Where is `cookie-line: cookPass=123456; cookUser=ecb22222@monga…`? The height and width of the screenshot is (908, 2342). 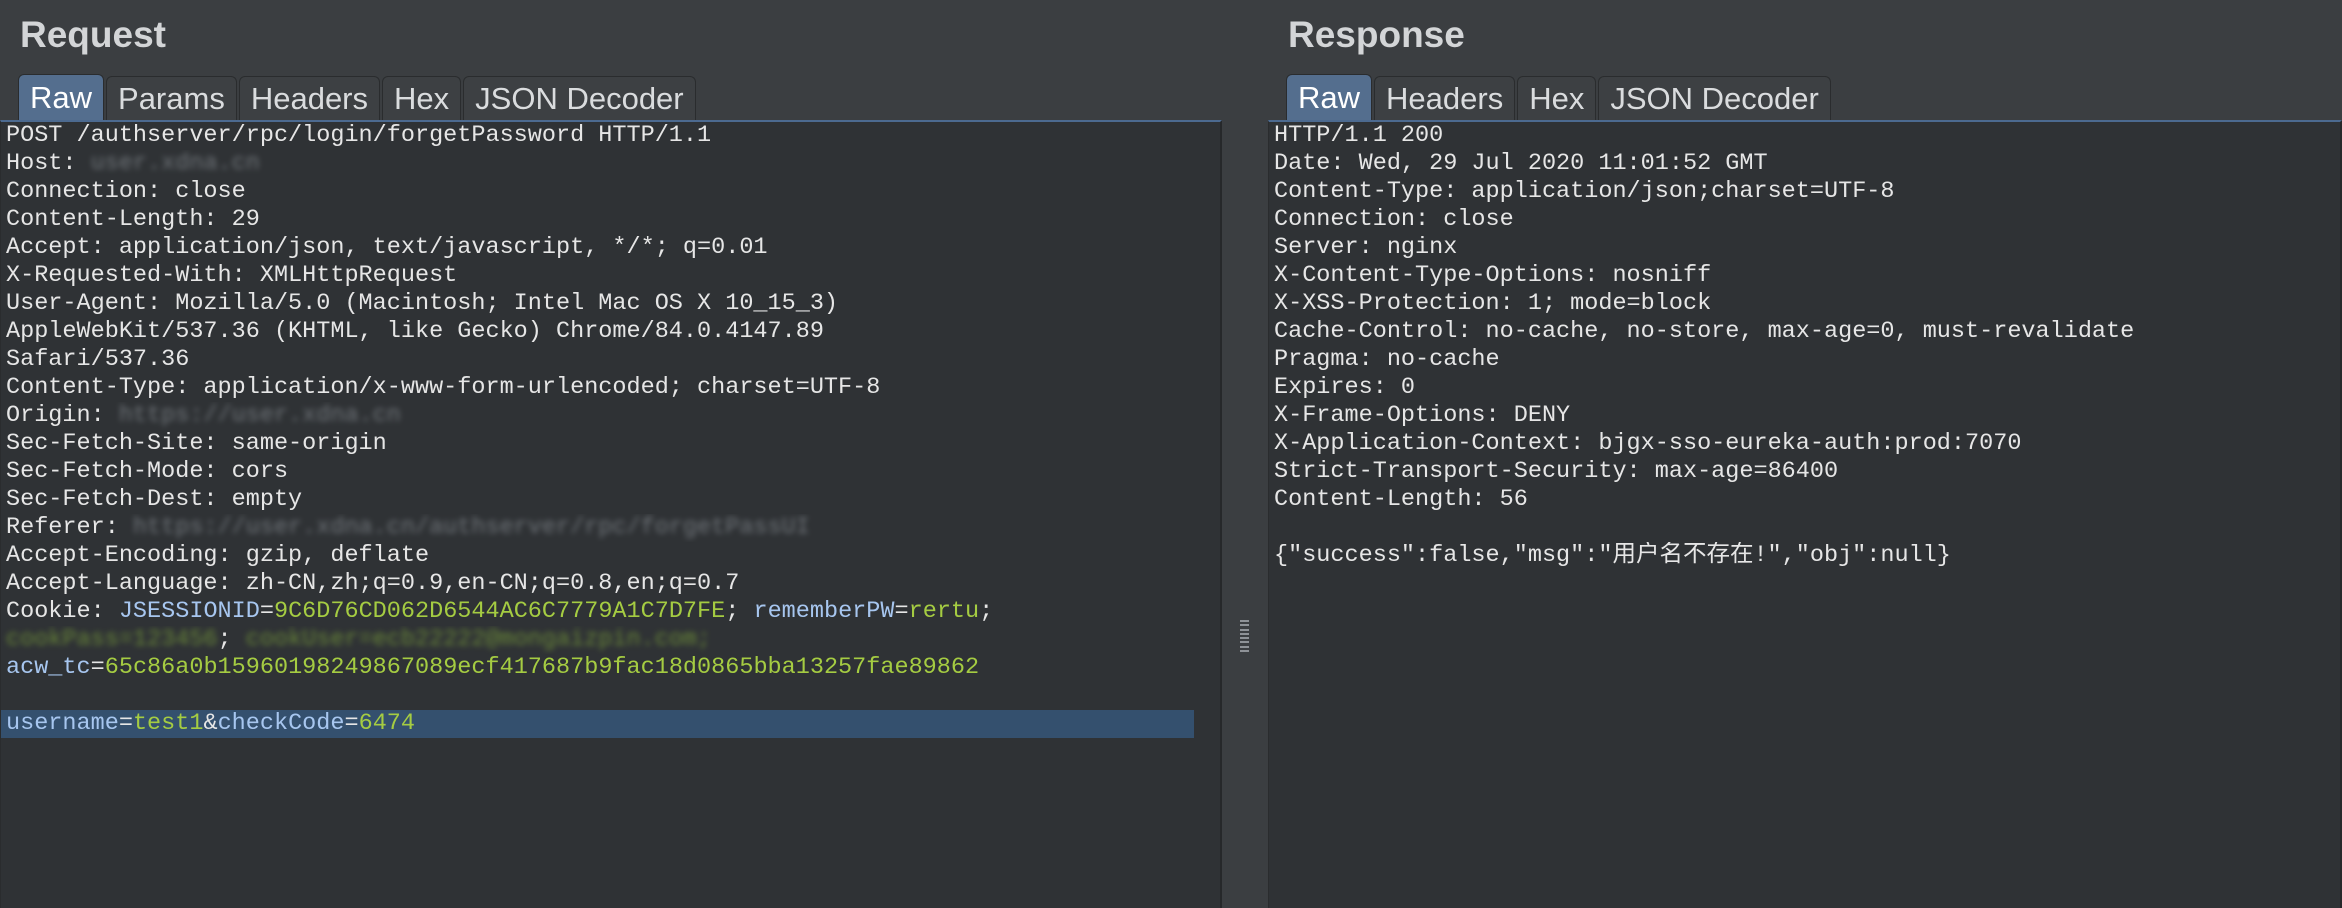
cookie-line: cookPass=123456; cookUser=ecb22222@monga… is located at coordinates (359, 639).